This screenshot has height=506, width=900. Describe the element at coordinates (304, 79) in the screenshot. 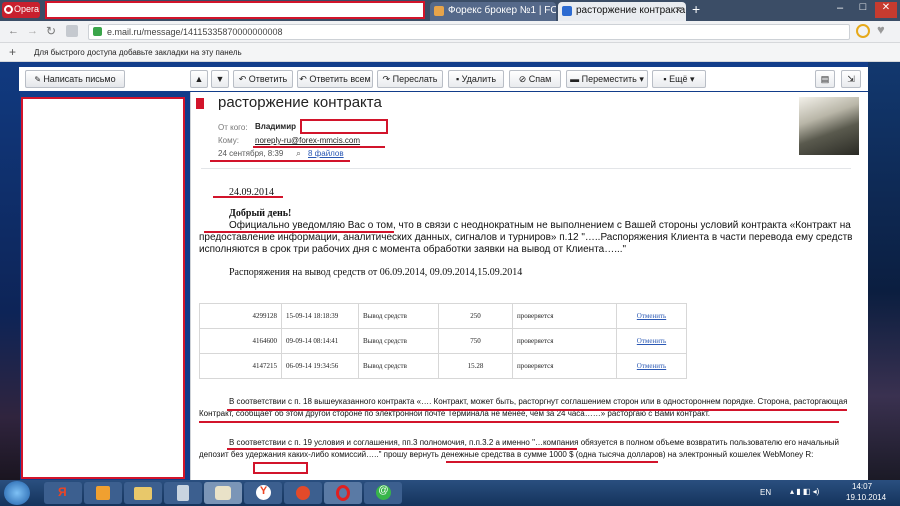

I see `reply-all-icon: ↶` at that location.